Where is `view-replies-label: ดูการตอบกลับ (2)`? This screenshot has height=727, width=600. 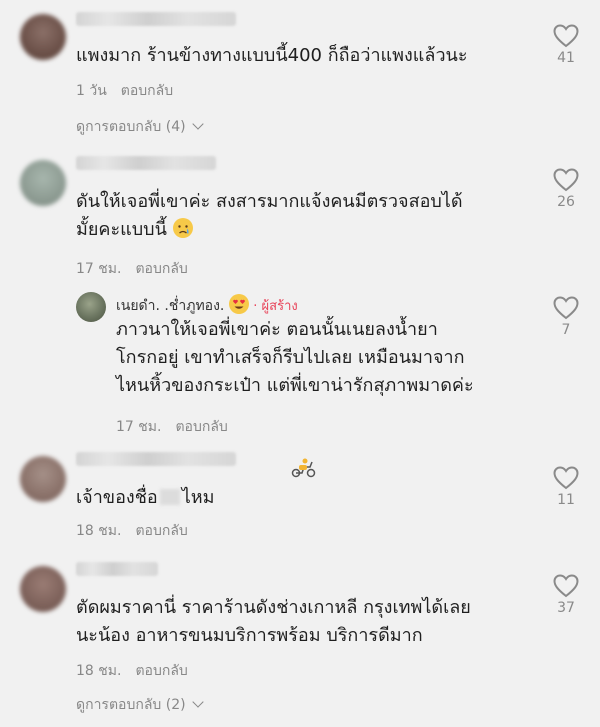
view-replies-label: ดูการตอบกลับ (2) is located at coordinates (131, 705).